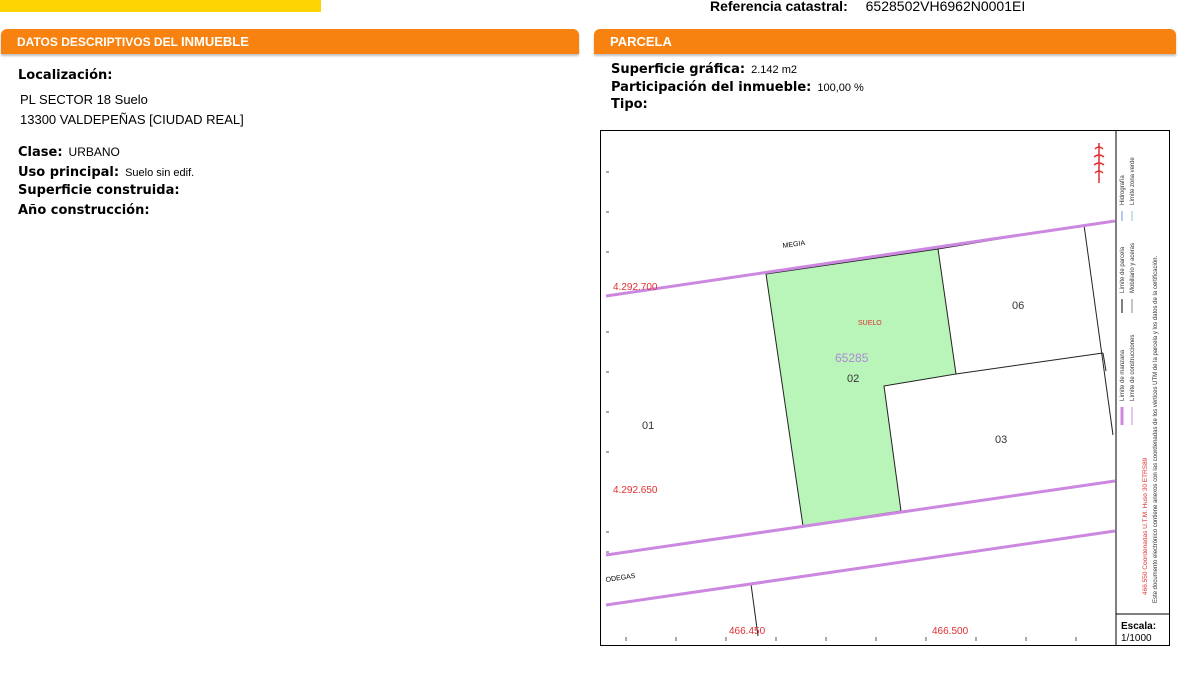 This screenshot has width=1196, height=687. Describe the element at coordinates (1018, 306) in the screenshot. I see `lot-06-label: 06` at that location.